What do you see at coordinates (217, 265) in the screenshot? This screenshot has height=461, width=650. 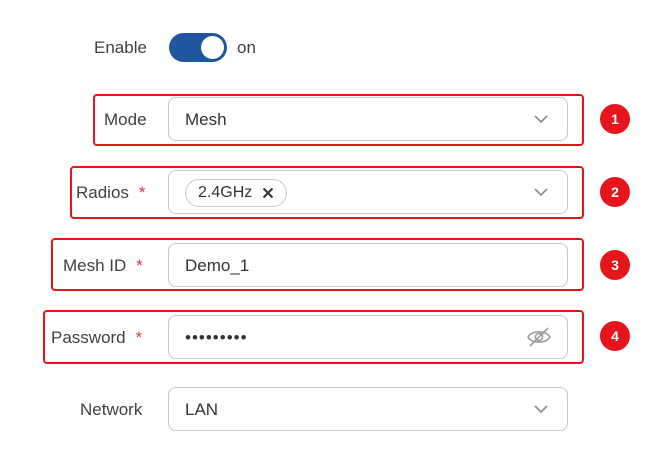 I see `mesh-id-value: Demo_1` at bounding box center [217, 265].